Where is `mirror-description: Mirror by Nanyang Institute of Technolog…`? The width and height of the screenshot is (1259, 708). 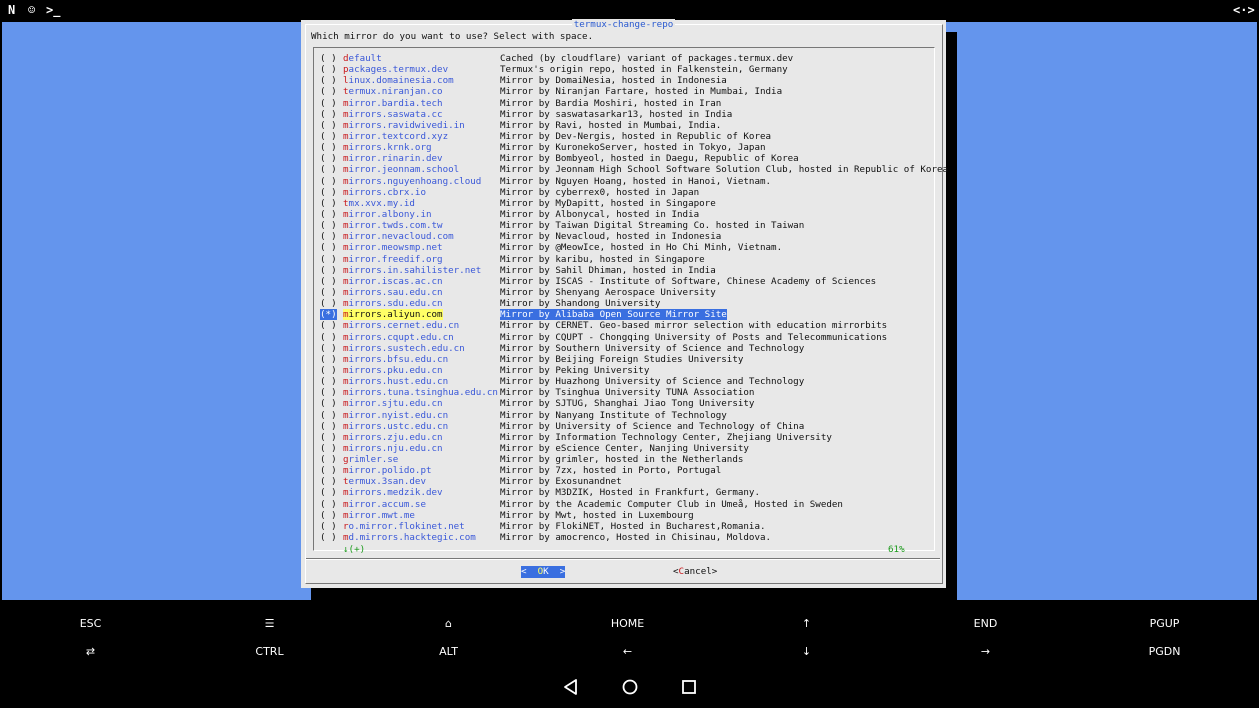
mirror-description: Mirror by Nanyang Institute of Technolog… is located at coordinates (613, 415).